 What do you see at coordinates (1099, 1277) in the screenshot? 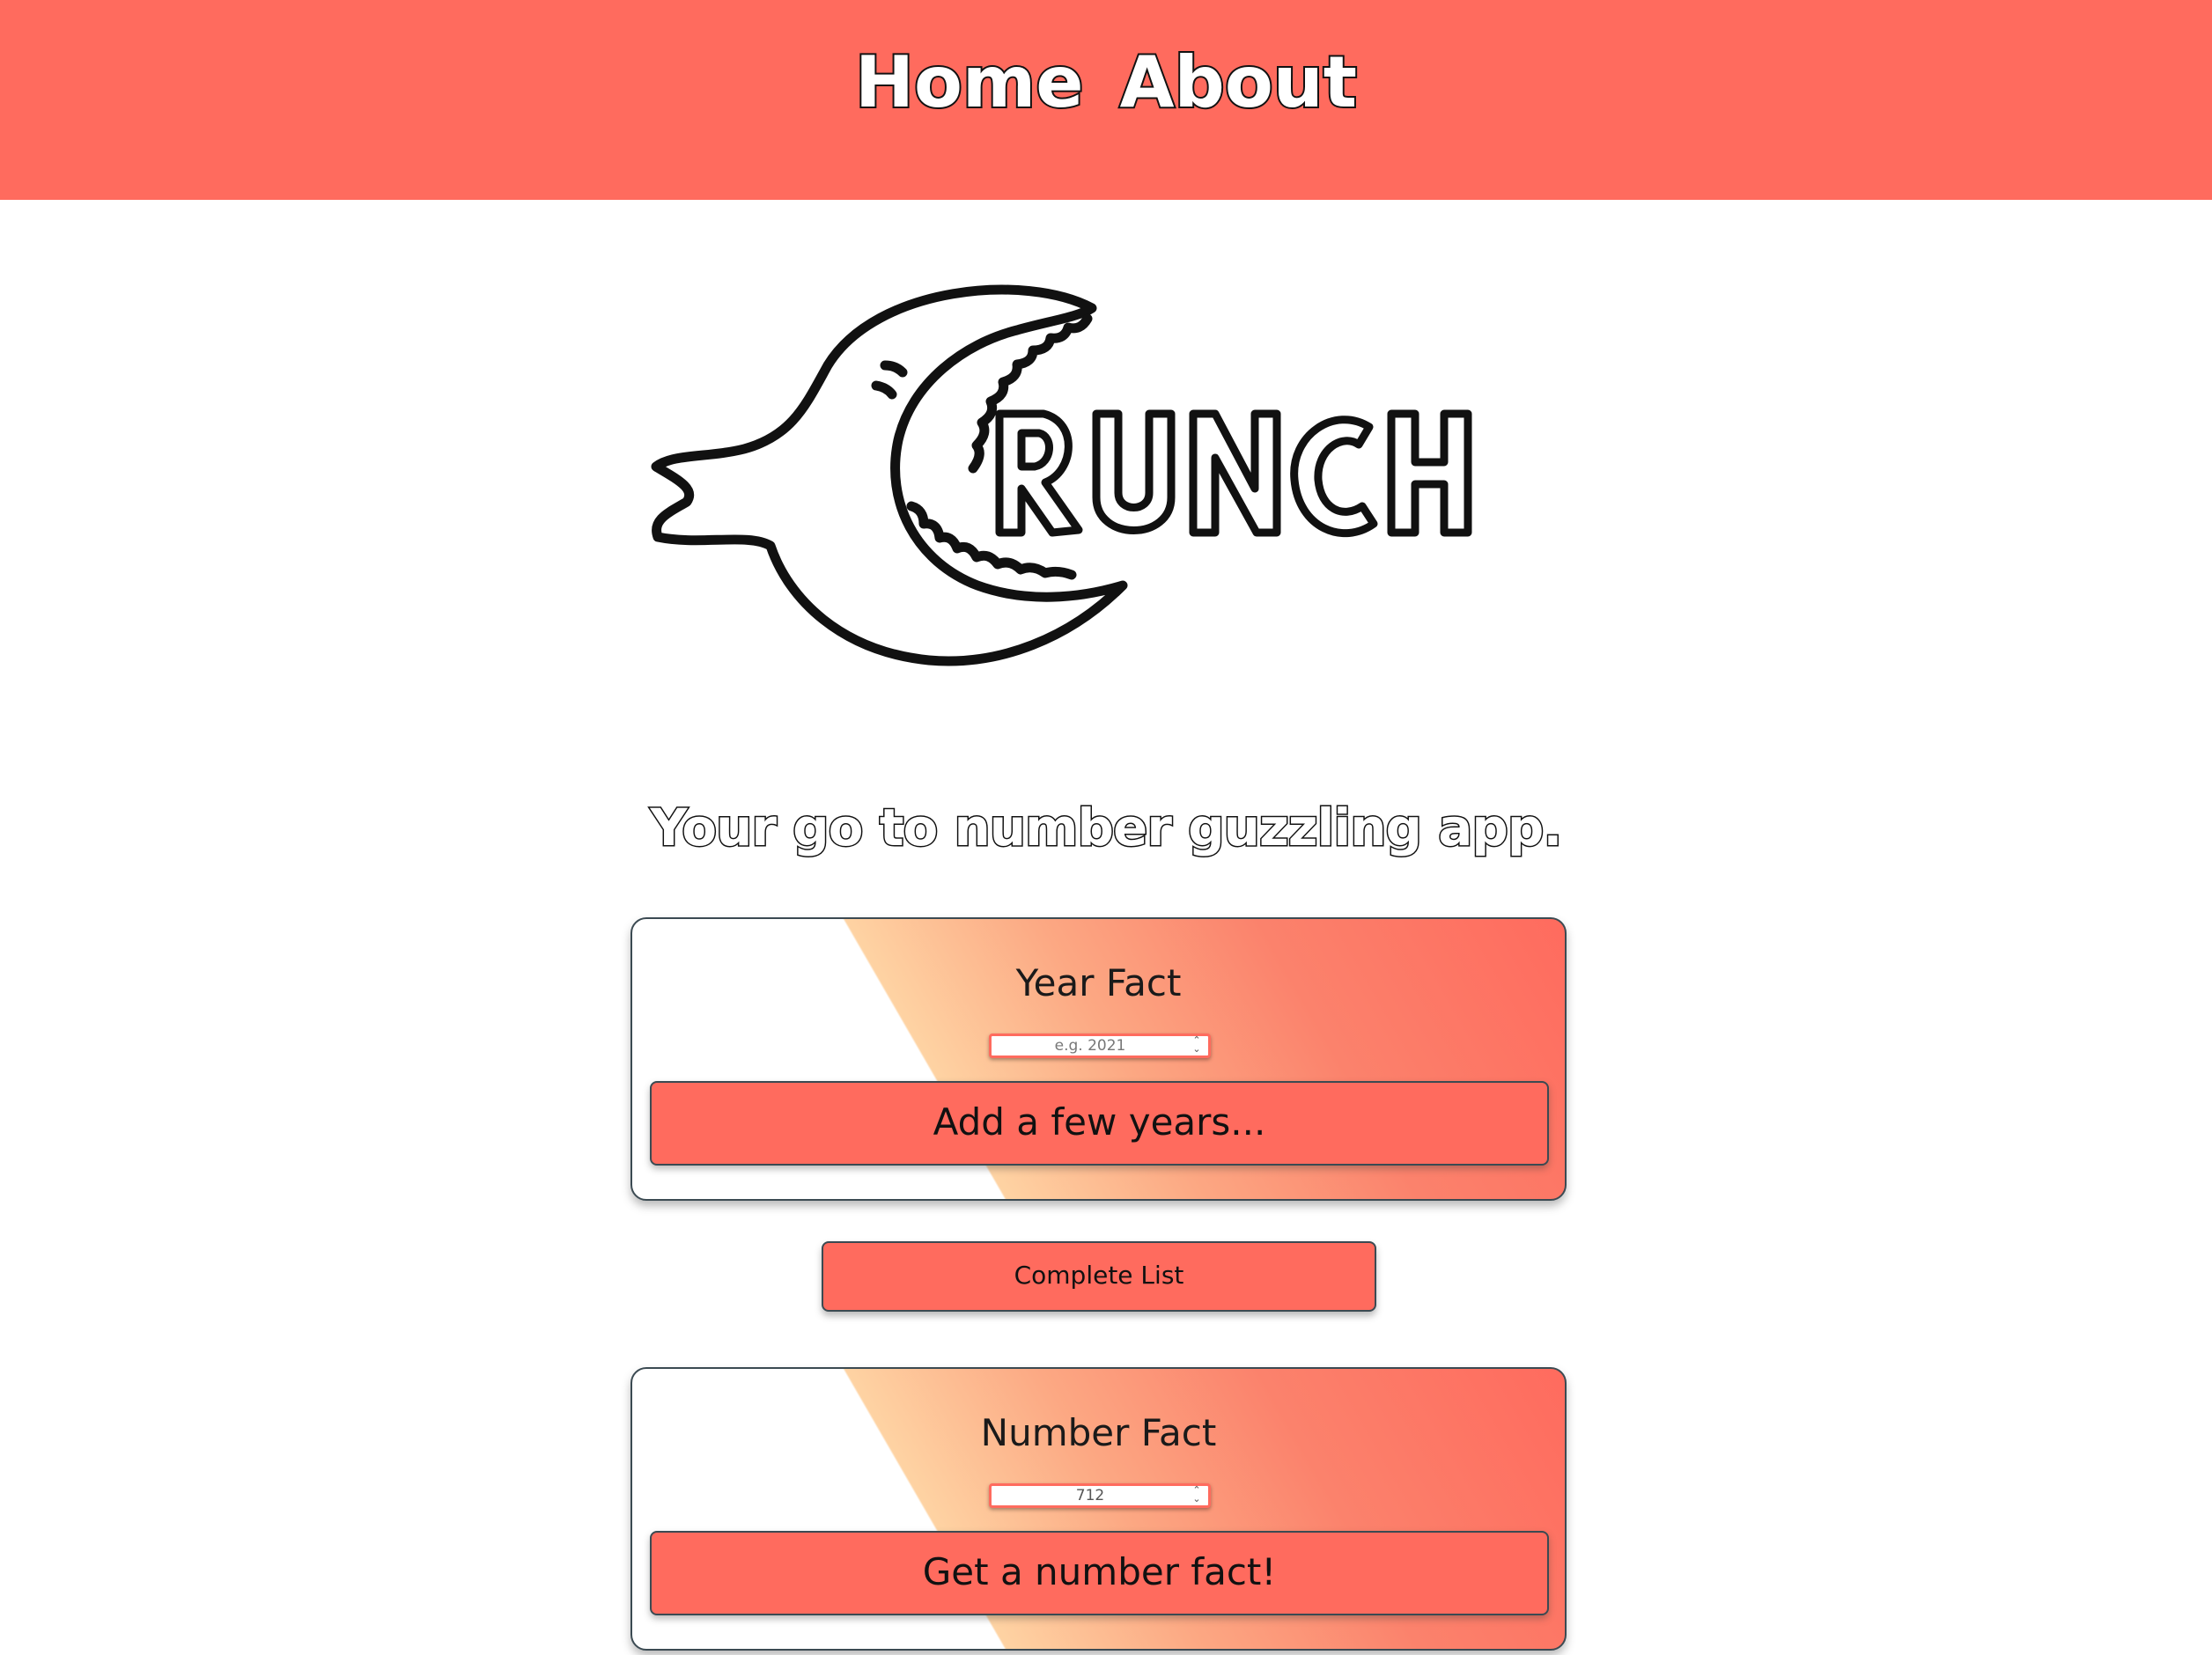
I see `complete-list-button: Complete List` at bounding box center [1099, 1277].